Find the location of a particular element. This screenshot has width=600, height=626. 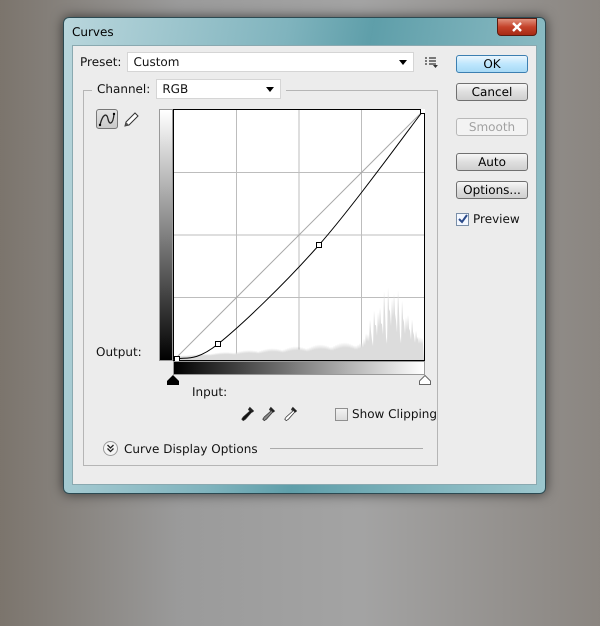

channel-dropdown: RGB is located at coordinates (219, 89).